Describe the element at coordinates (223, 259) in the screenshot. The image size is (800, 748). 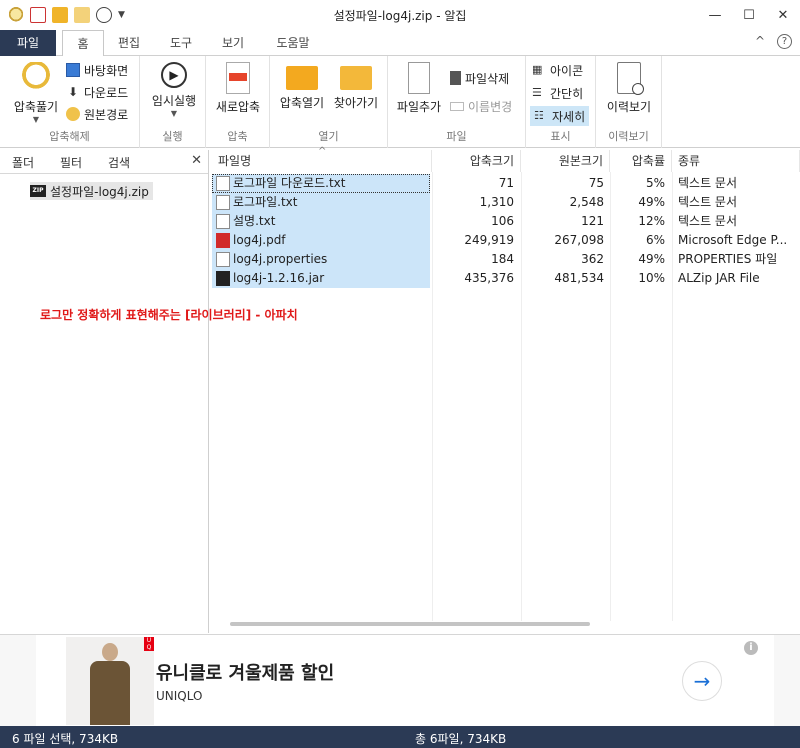
I see `file-icon` at that location.